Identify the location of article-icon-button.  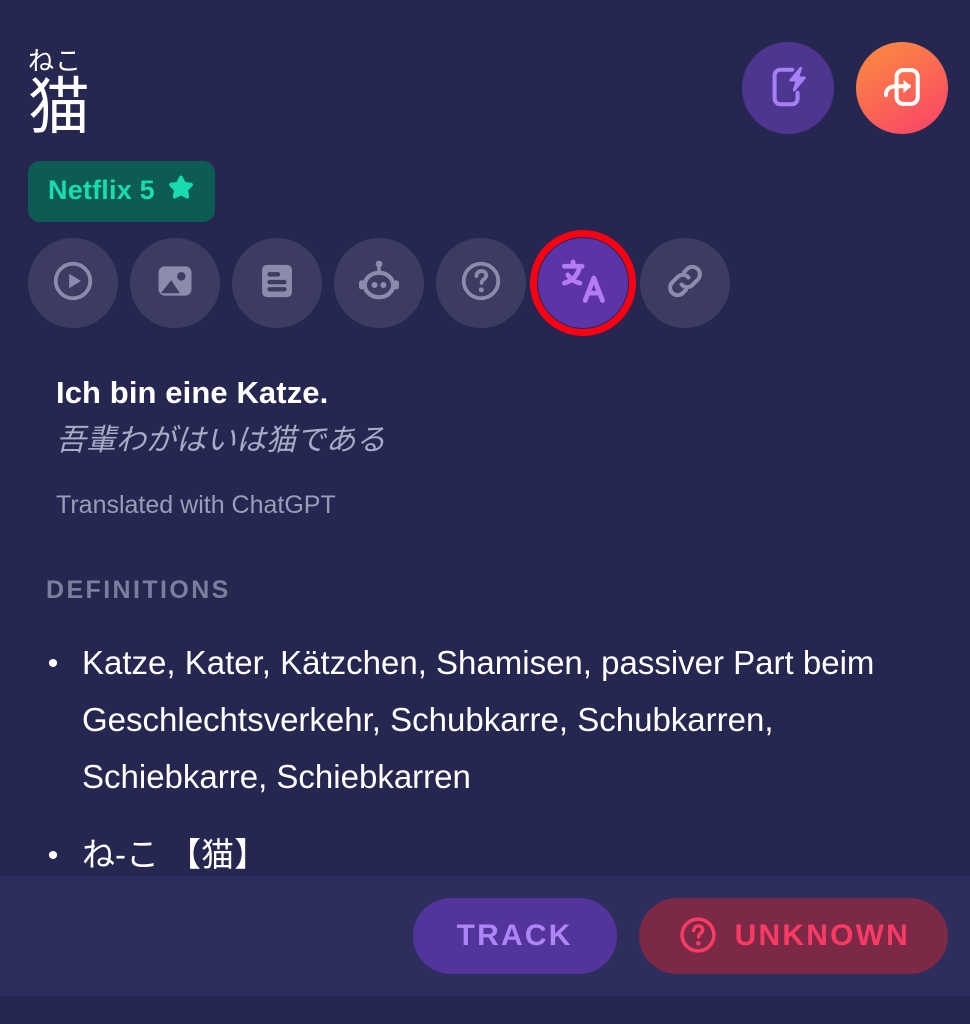
(277, 283).